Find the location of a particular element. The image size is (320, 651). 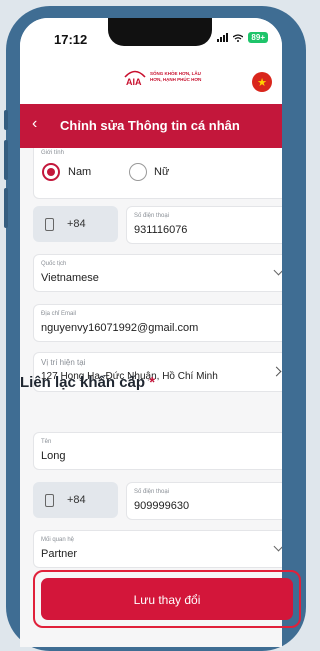

aia-logo-icon: AIA is located at coordinates (135, 78).